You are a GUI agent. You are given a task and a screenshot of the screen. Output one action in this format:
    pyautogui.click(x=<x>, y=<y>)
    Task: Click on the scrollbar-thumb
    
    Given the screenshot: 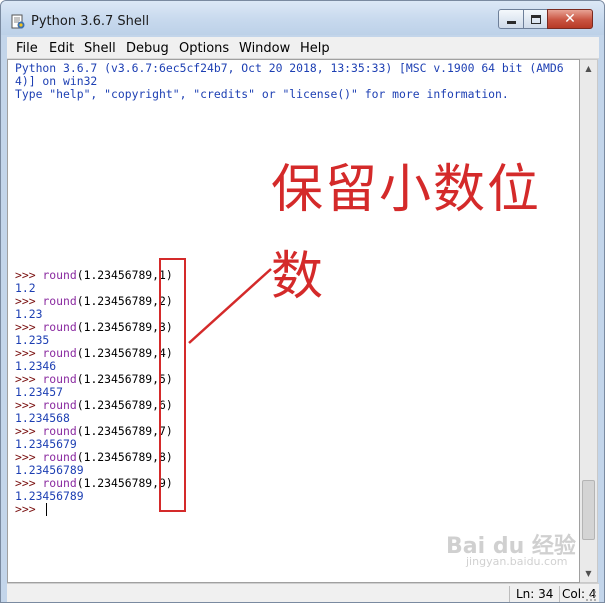 What is the action you would take?
    pyautogui.click(x=588, y=510)
    